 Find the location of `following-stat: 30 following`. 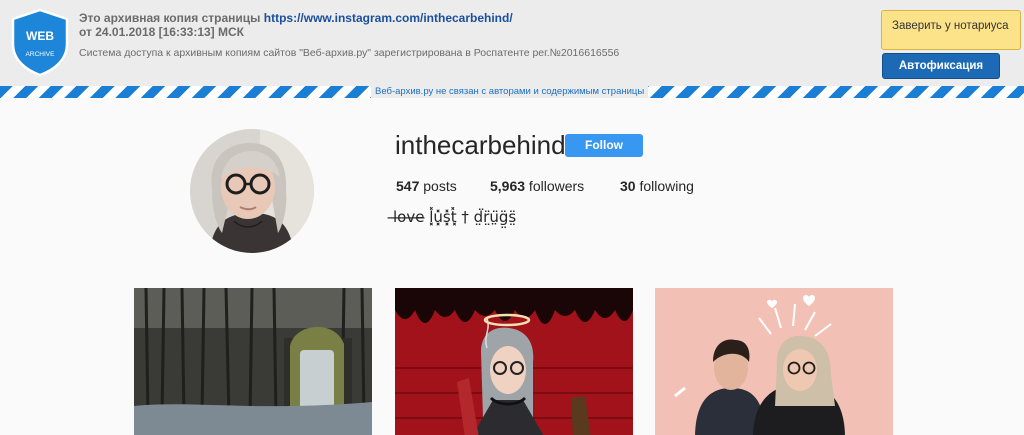

following-stat: 30 following is located at coordinates (657, 186).